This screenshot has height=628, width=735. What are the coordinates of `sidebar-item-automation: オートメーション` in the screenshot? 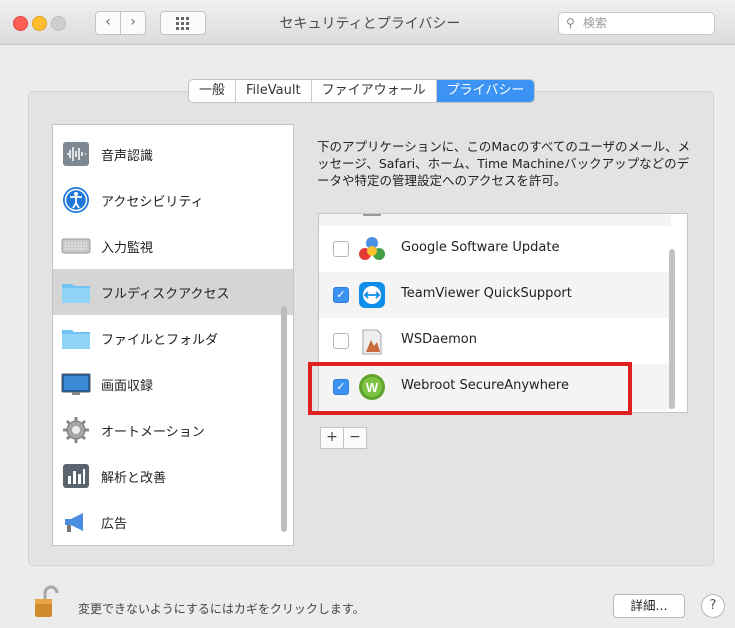 It's located at (173, 430).